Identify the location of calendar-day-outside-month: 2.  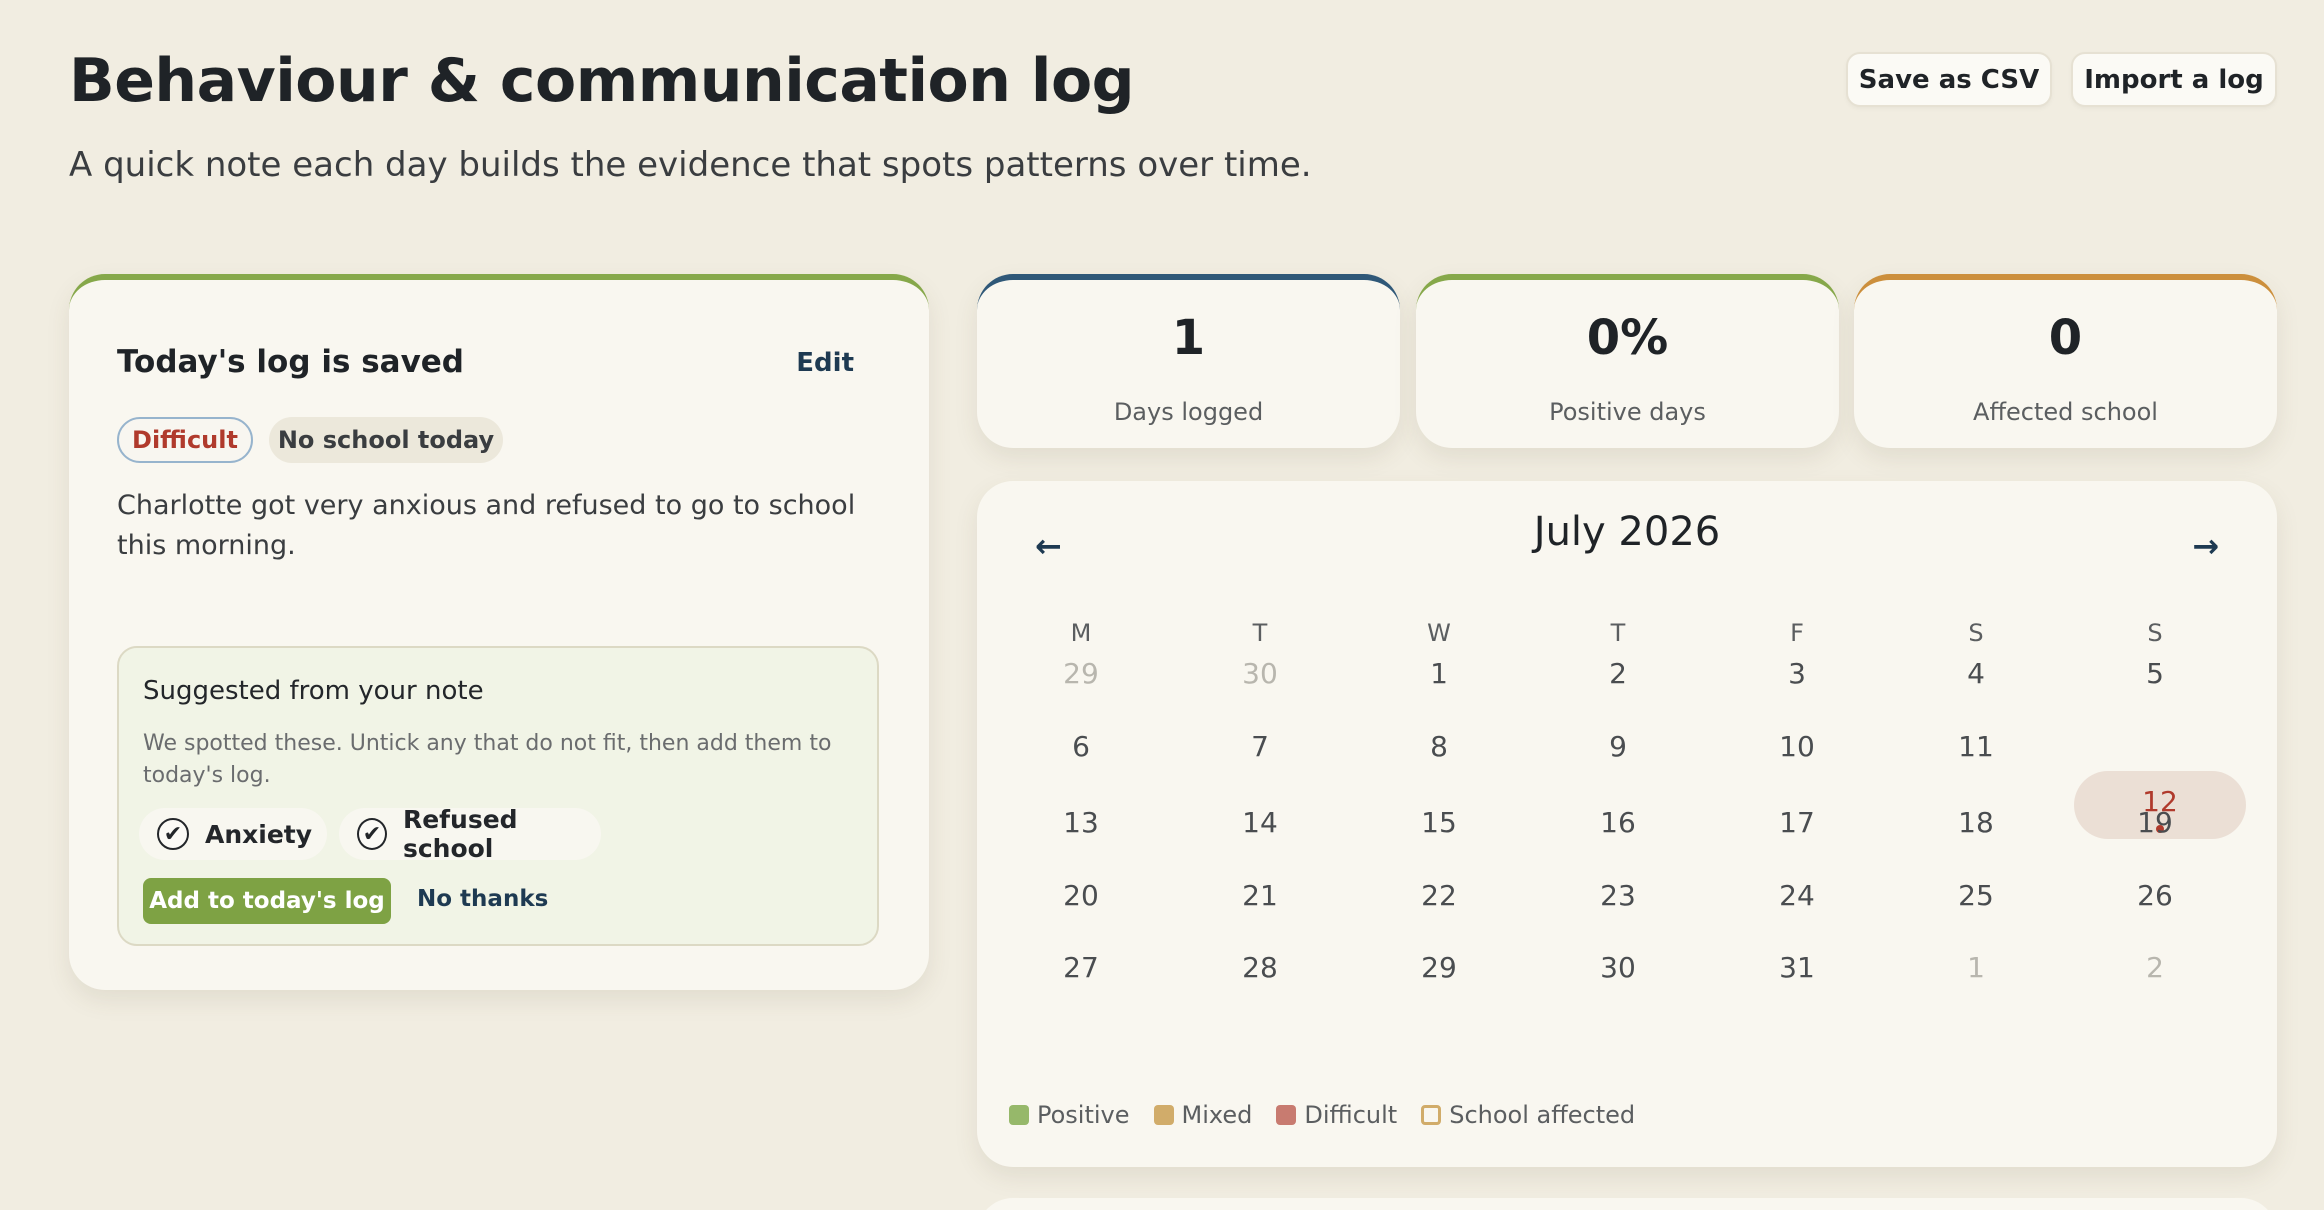
(2155, 967).